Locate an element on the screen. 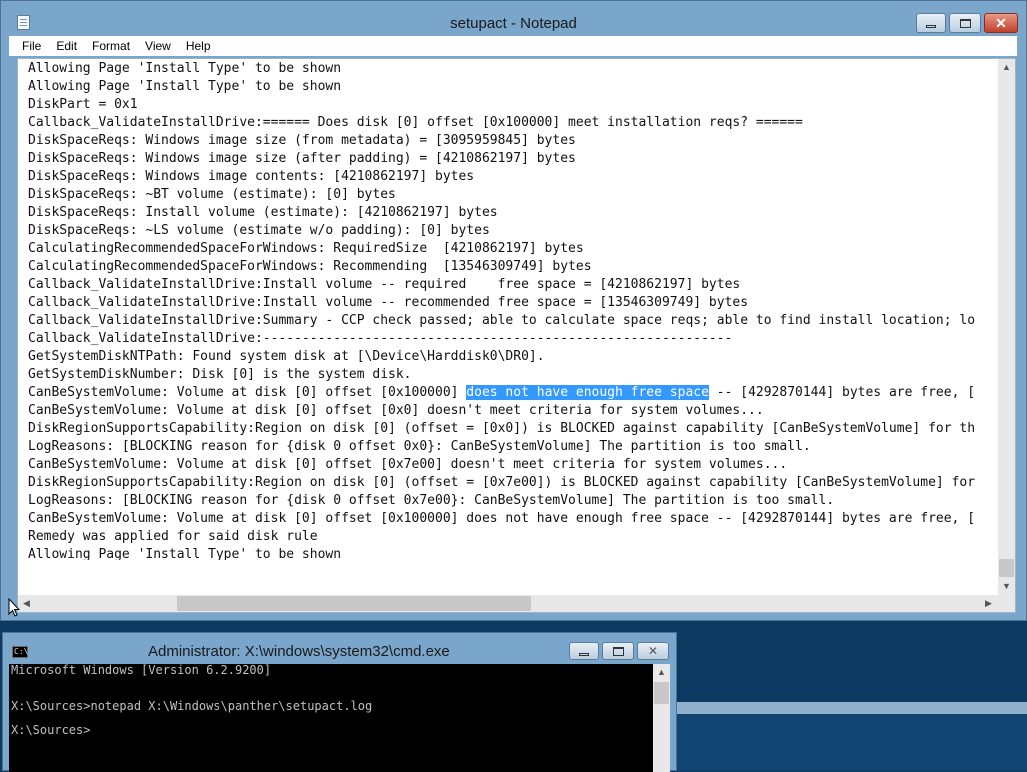 This screenshot has height=772, width=1027. text-line: DiskPart = 0x1 is located at coordinates (512, 105).